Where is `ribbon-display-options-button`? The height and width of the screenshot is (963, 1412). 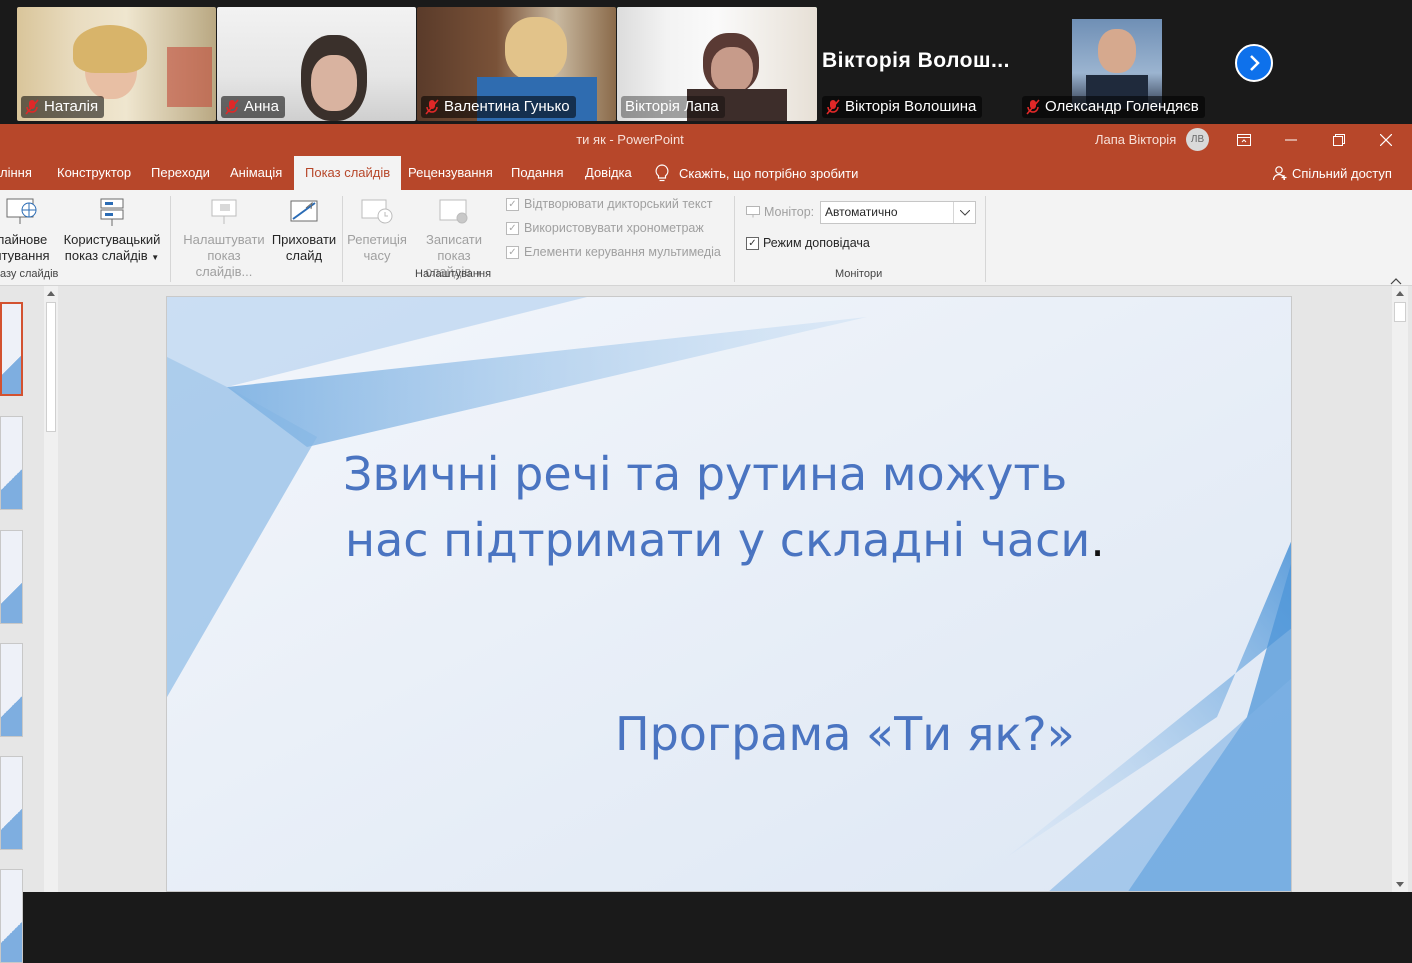 ribbon-display-options-button is located at coordinates (1244, 140).